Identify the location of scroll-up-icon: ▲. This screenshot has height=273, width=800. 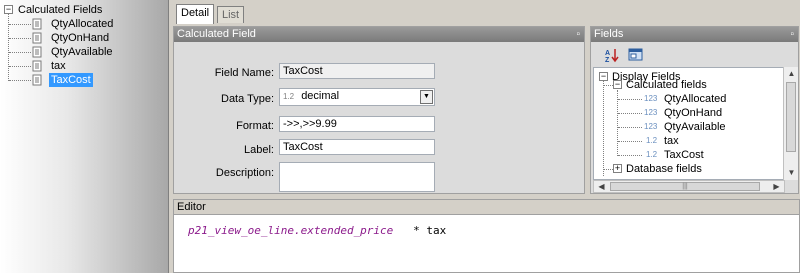
(791, 74).